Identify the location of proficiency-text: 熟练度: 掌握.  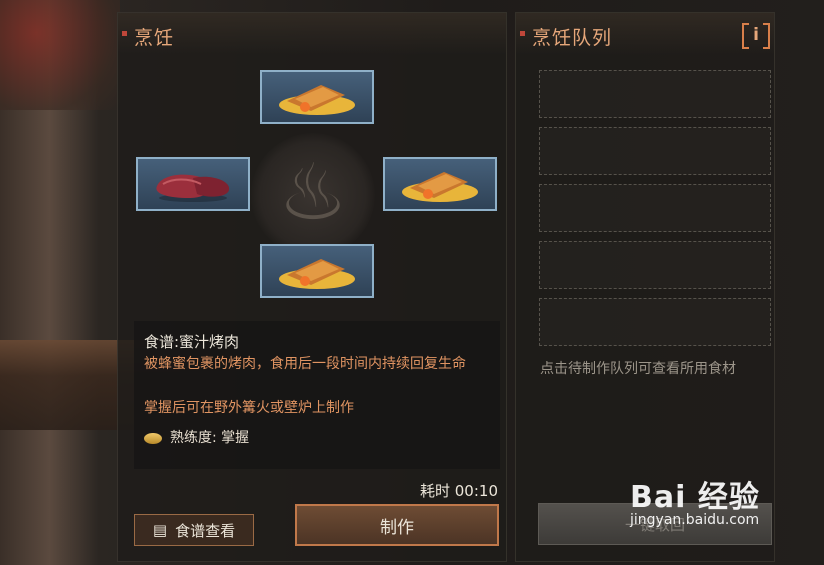
(210, 438).